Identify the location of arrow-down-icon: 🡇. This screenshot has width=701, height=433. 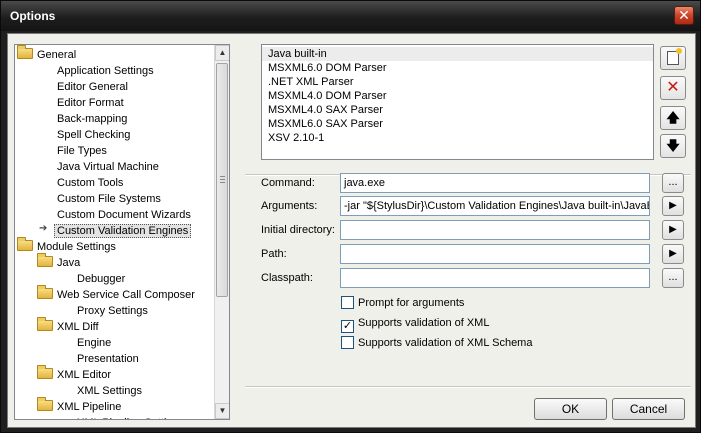
(673, 145).